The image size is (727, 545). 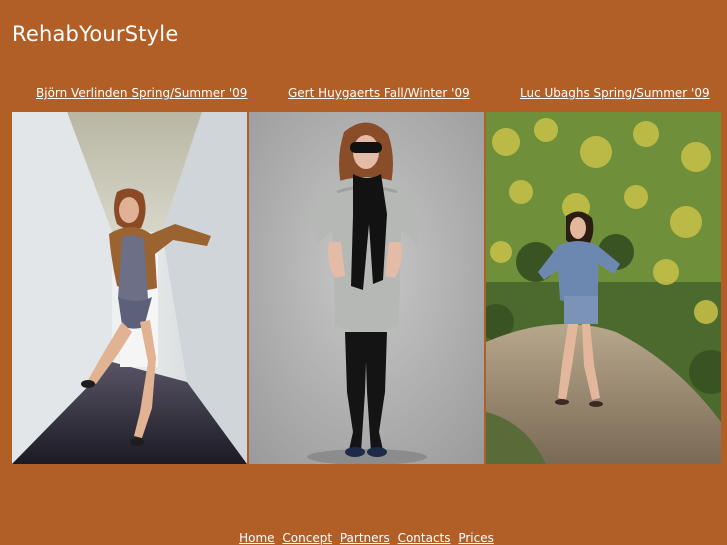 I want to click on footer-link-home: Home, so click(x=256, y=538).